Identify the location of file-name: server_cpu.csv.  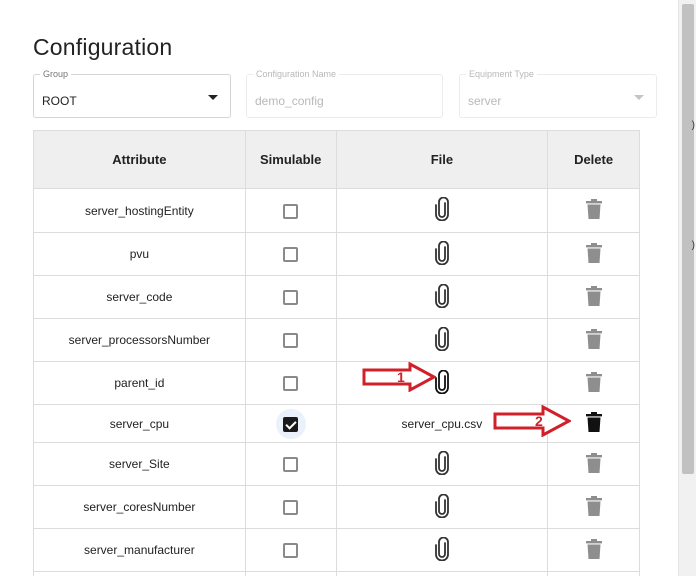
(442, 424).